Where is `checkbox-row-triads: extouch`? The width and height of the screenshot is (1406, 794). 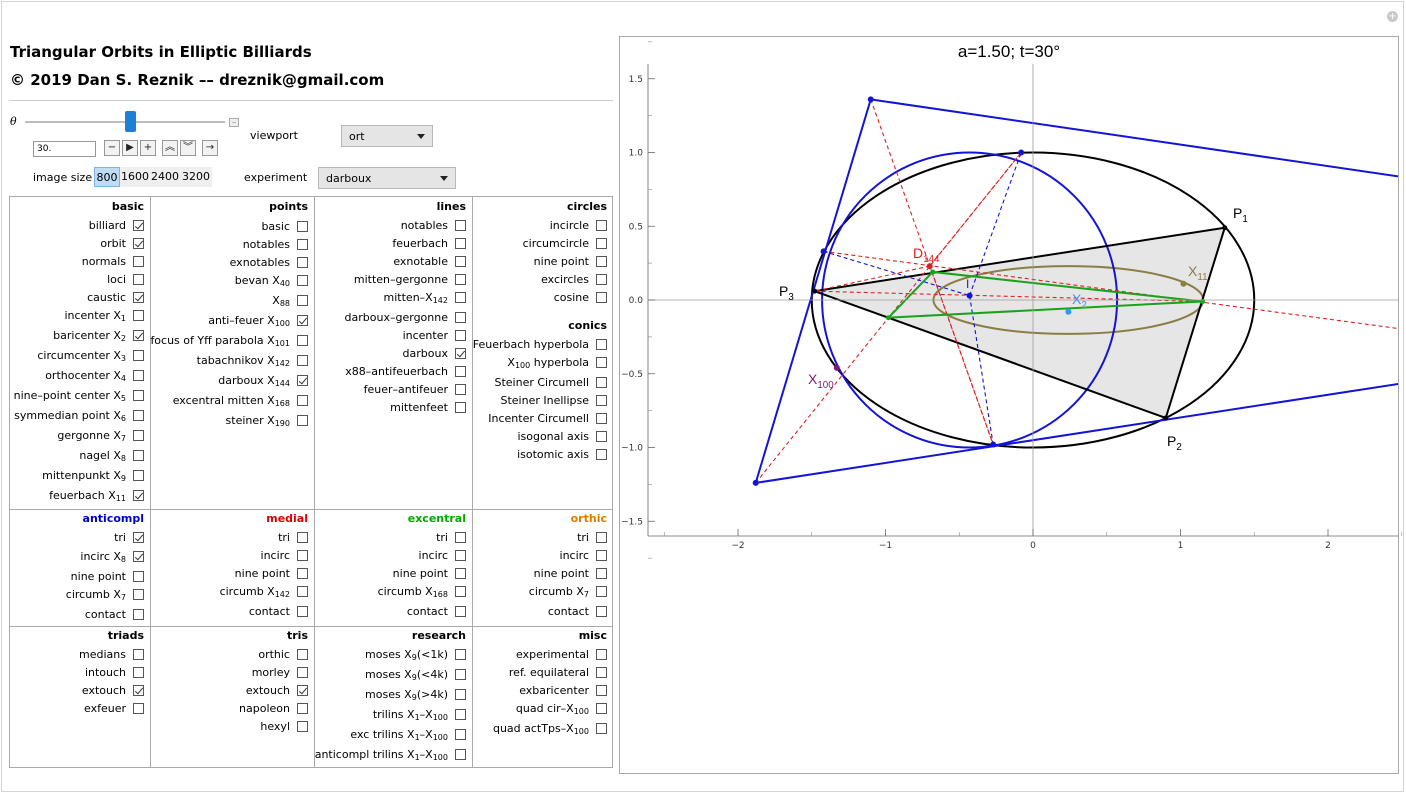 checkbox-row-triads: extouch is located at coordinates (116, 690).